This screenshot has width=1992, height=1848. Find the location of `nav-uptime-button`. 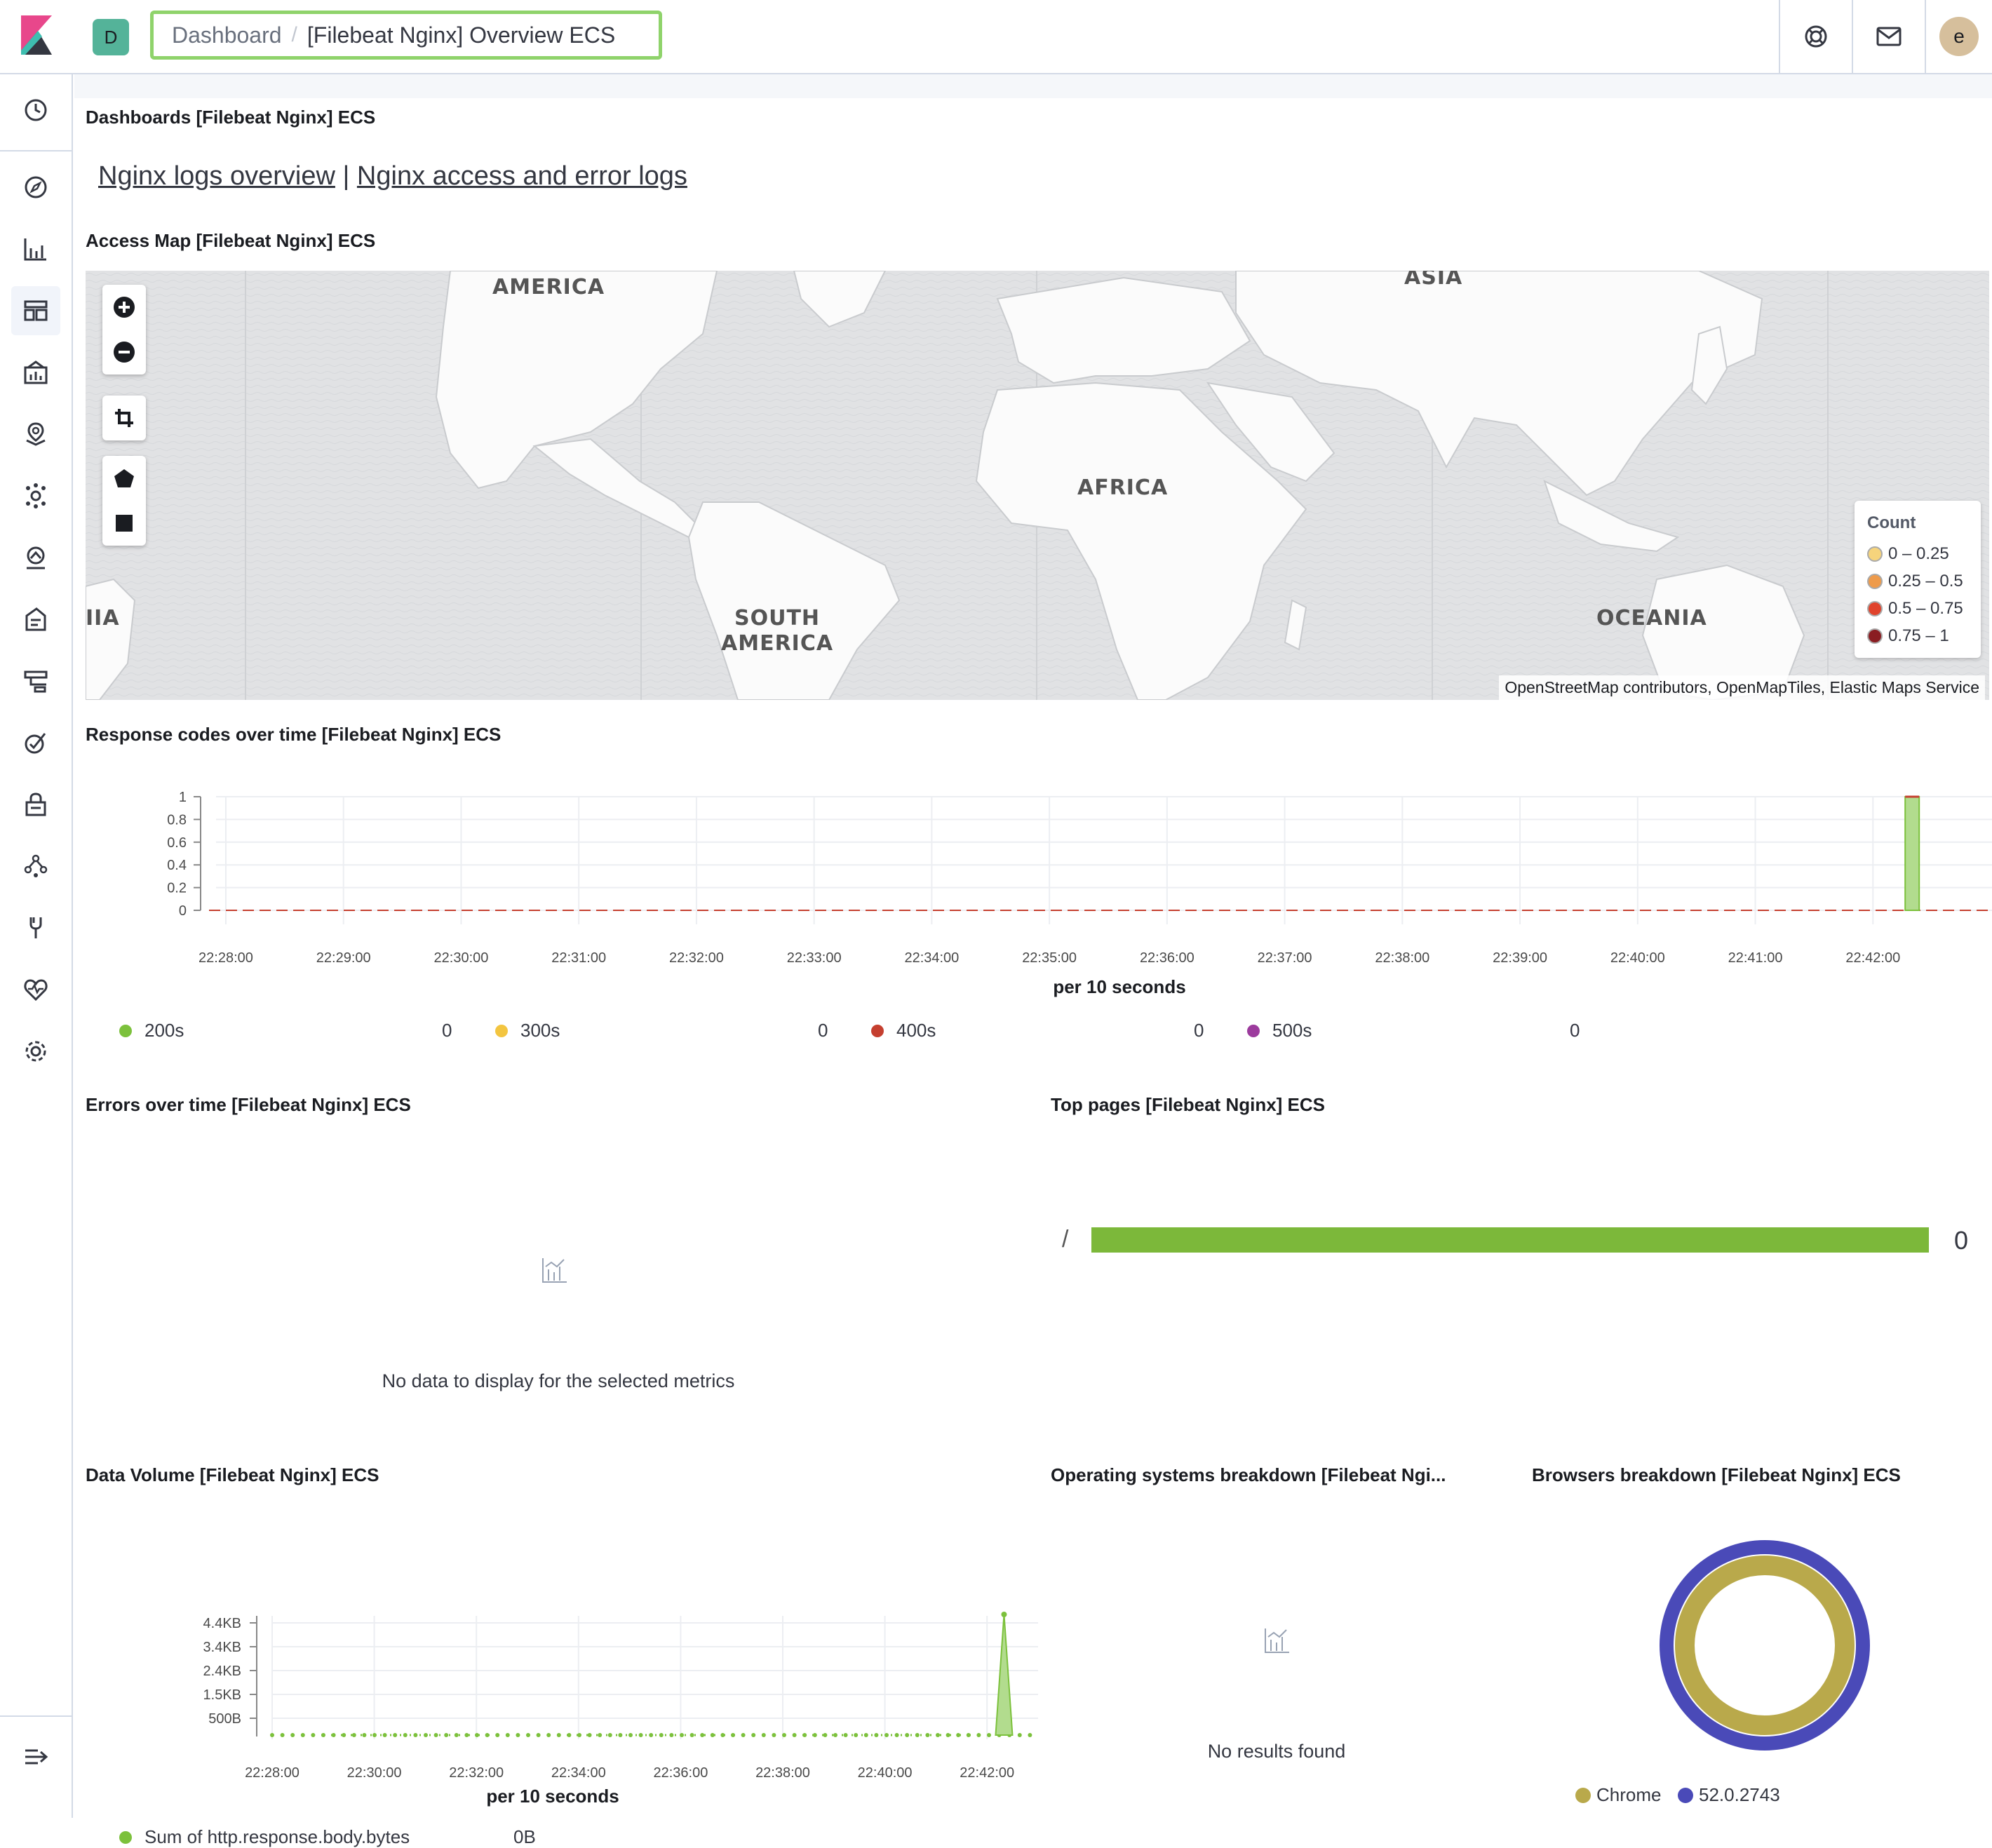

nav-uptime-button is located at coordinates (35, 742).